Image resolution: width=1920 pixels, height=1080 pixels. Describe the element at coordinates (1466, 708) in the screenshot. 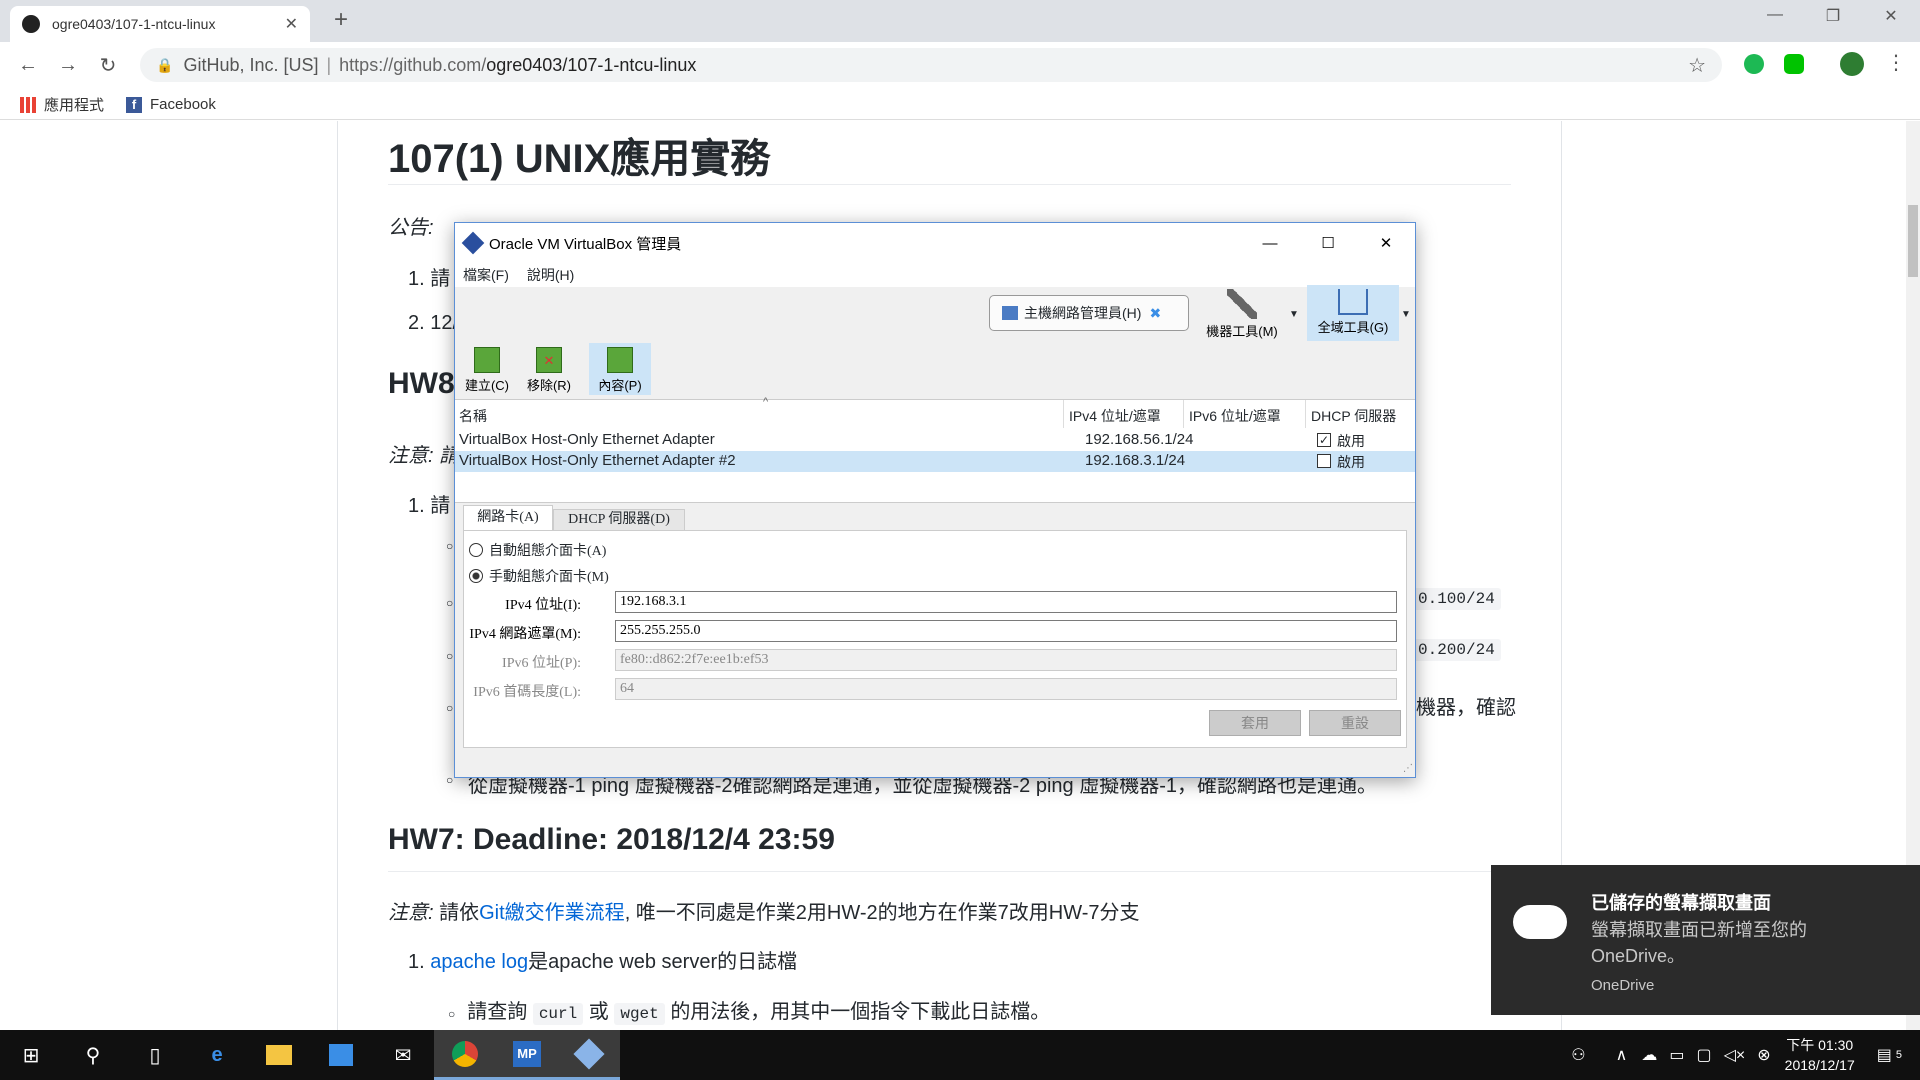

I see `hw8-text-right: 機器，確認` at that location.